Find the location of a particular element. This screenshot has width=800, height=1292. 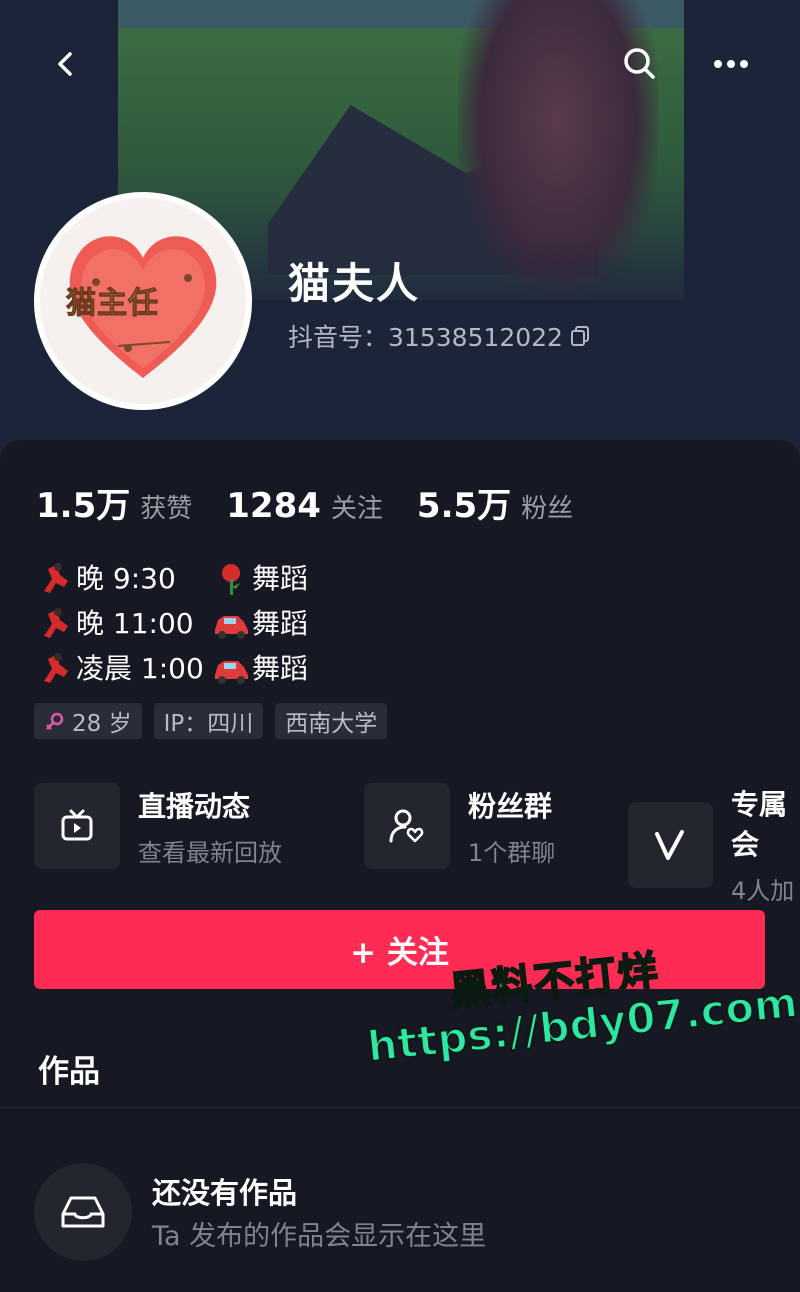

bio-line: 晚 11:00 舞蹈 is located at coordinates (172, 623).